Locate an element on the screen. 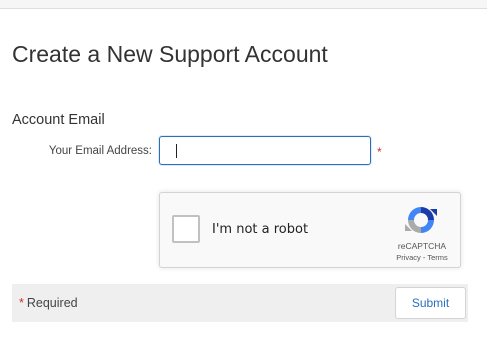  recaptcha-label: I'm not a robot is located at coordinates (260, 229).